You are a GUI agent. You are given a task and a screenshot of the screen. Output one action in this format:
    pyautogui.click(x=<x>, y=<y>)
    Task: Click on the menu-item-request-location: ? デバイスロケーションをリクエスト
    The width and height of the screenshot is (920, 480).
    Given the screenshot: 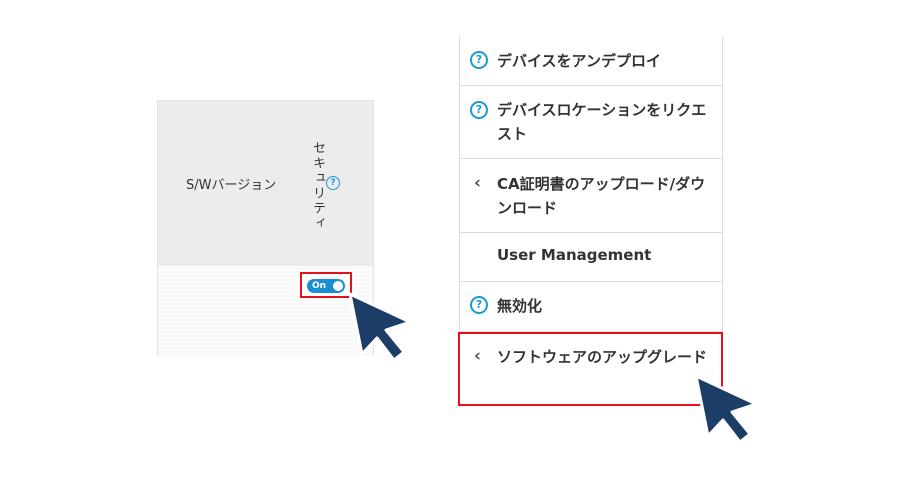 What is the action you would take?
    pyautogui.click(x=591, y=122)
    